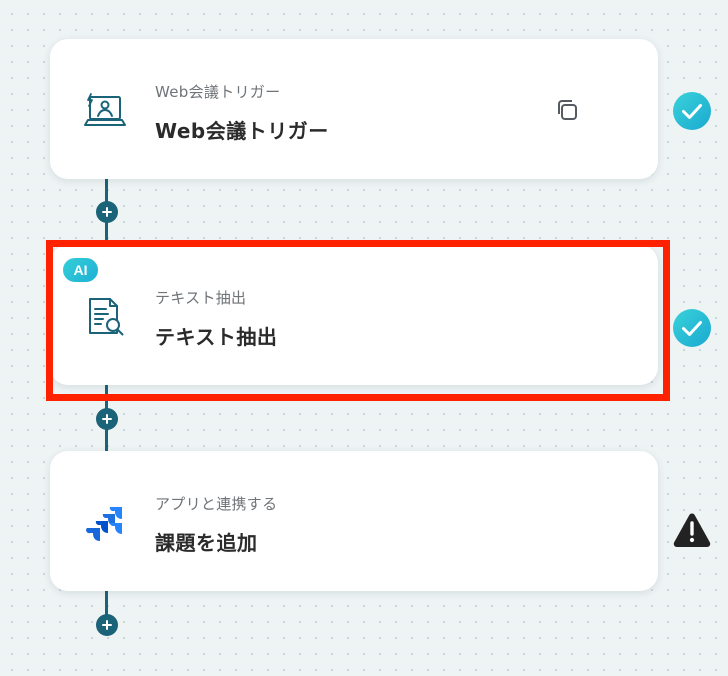 The image size is (728, 676). I want to click on step-app-name: Web会議トリガー, so click(218, 92).